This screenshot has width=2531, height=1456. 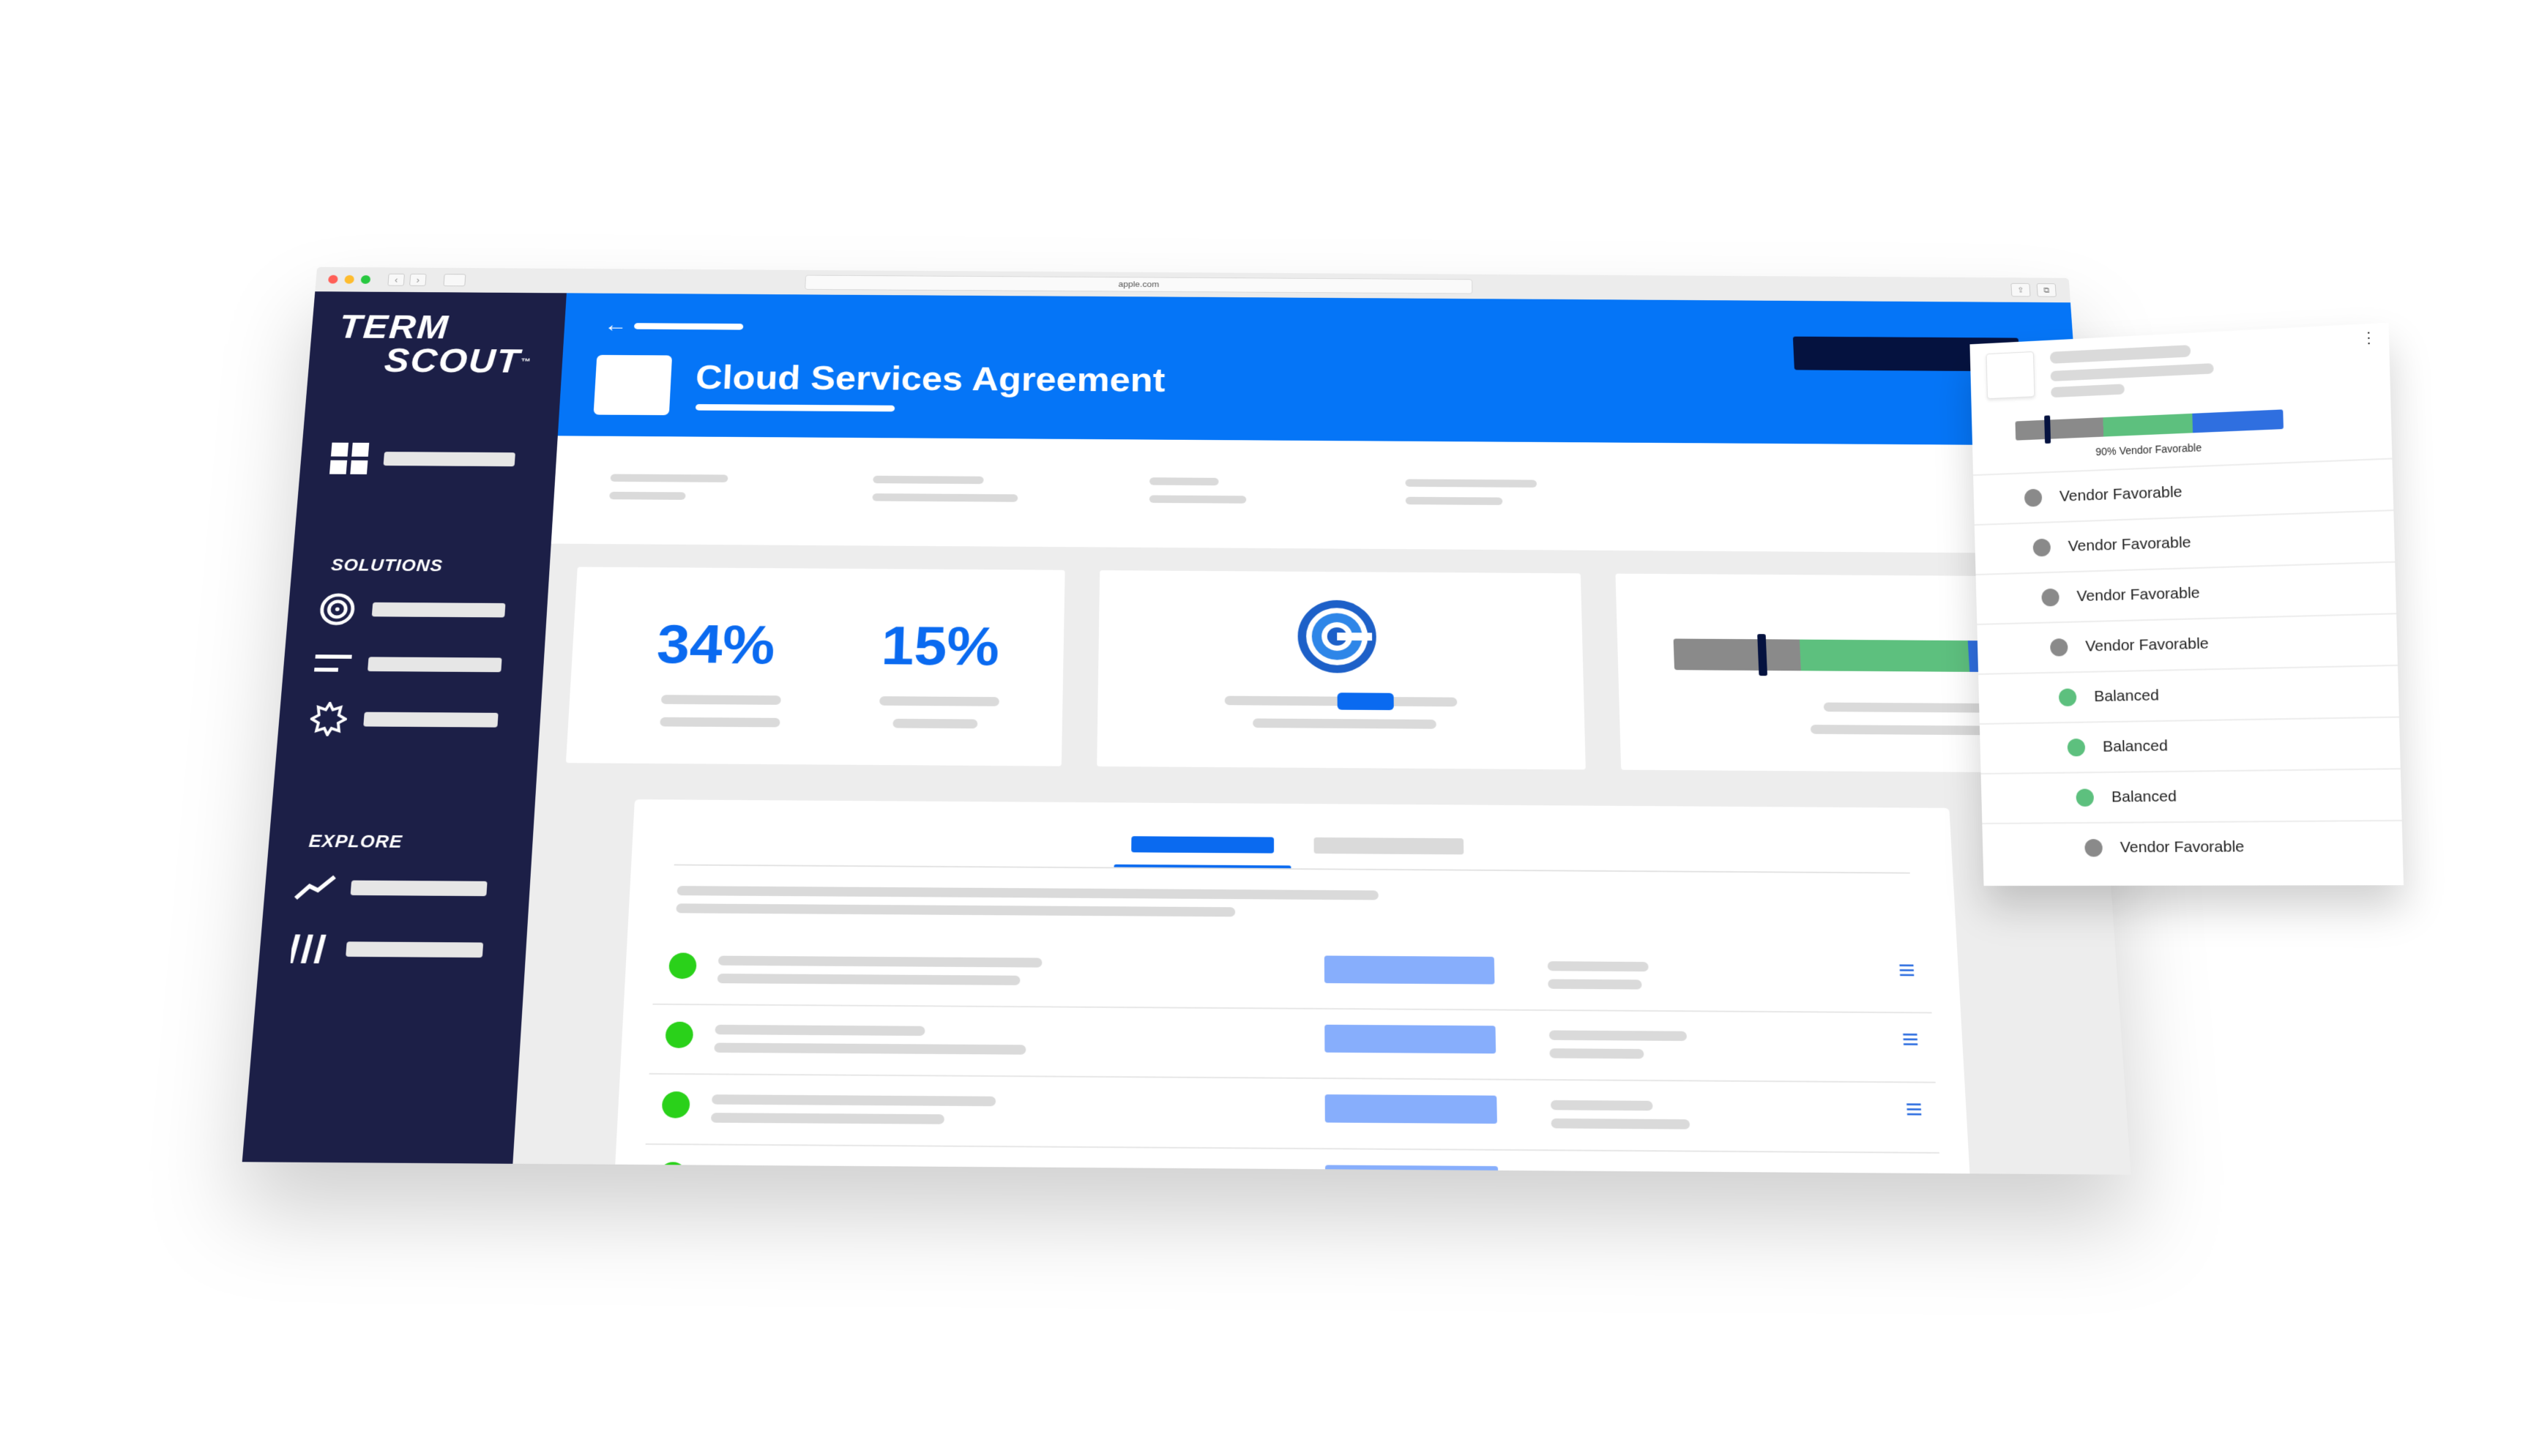 What do you see at coordinates (688, 326) in the screenshot?
I see `back-label-placeholder` at bounding box center [688, 326].